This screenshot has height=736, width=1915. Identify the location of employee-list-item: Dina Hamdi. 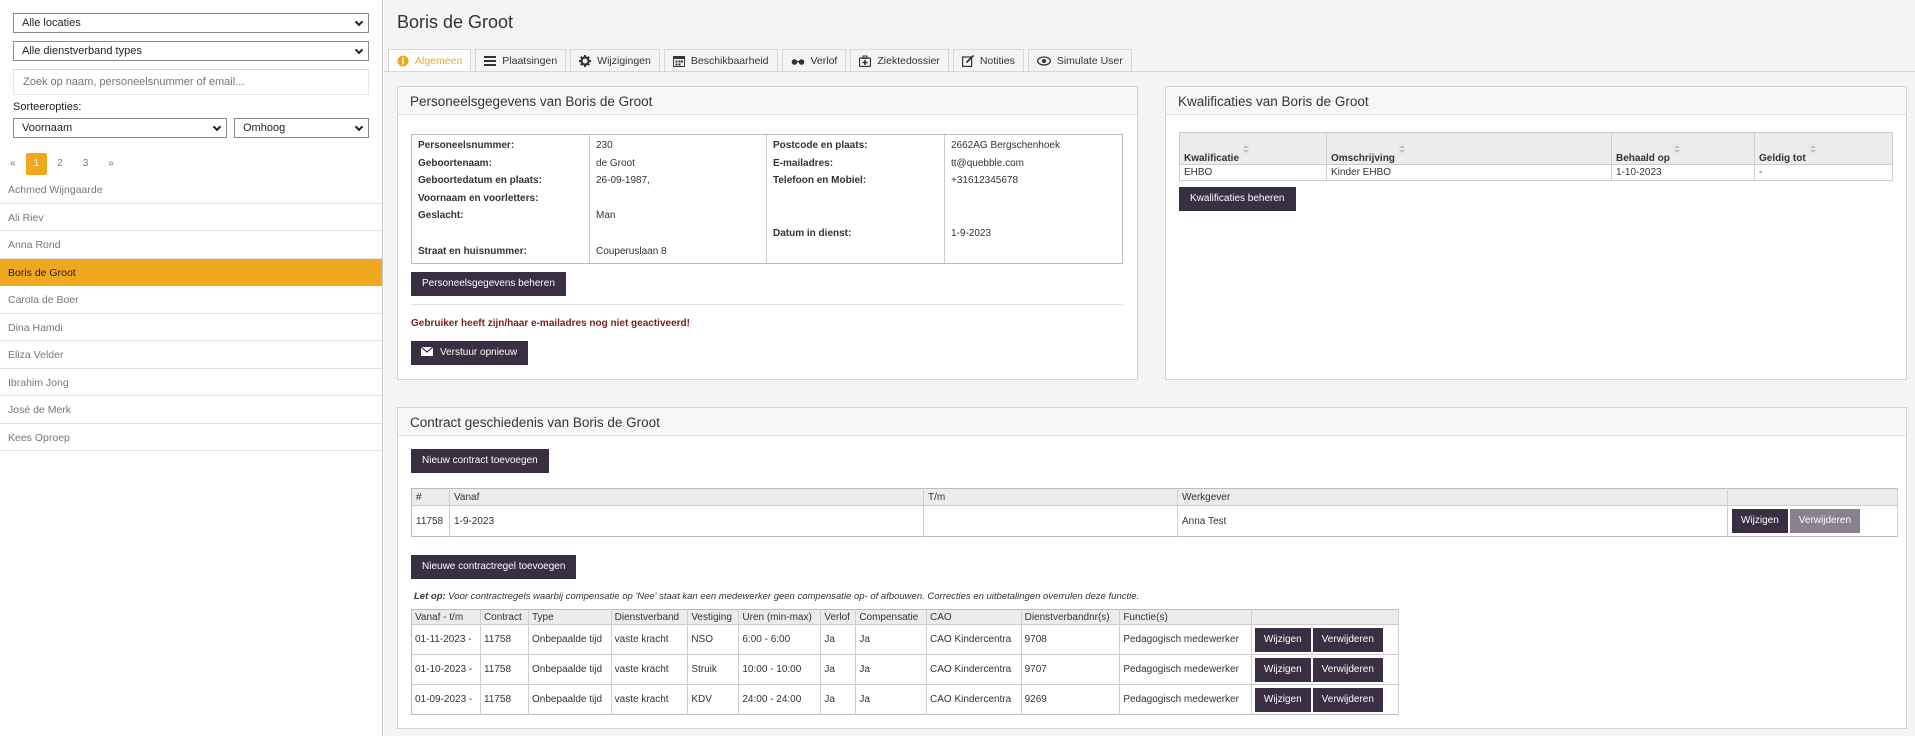
(191, 327).